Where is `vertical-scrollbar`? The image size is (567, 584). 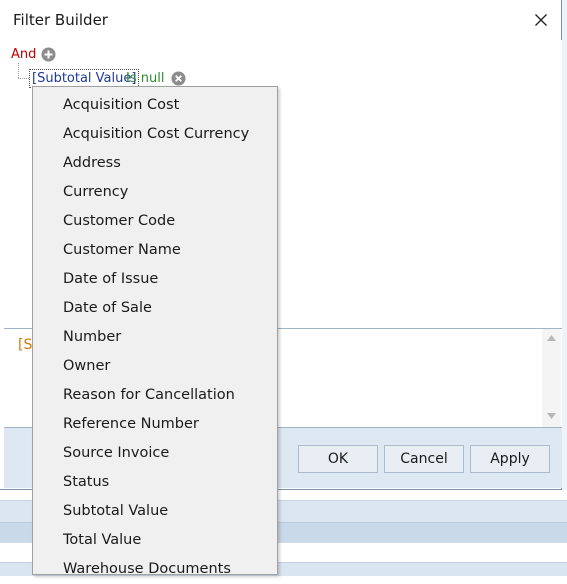 vertical-scrollbar is located at coordinates (551, 378).